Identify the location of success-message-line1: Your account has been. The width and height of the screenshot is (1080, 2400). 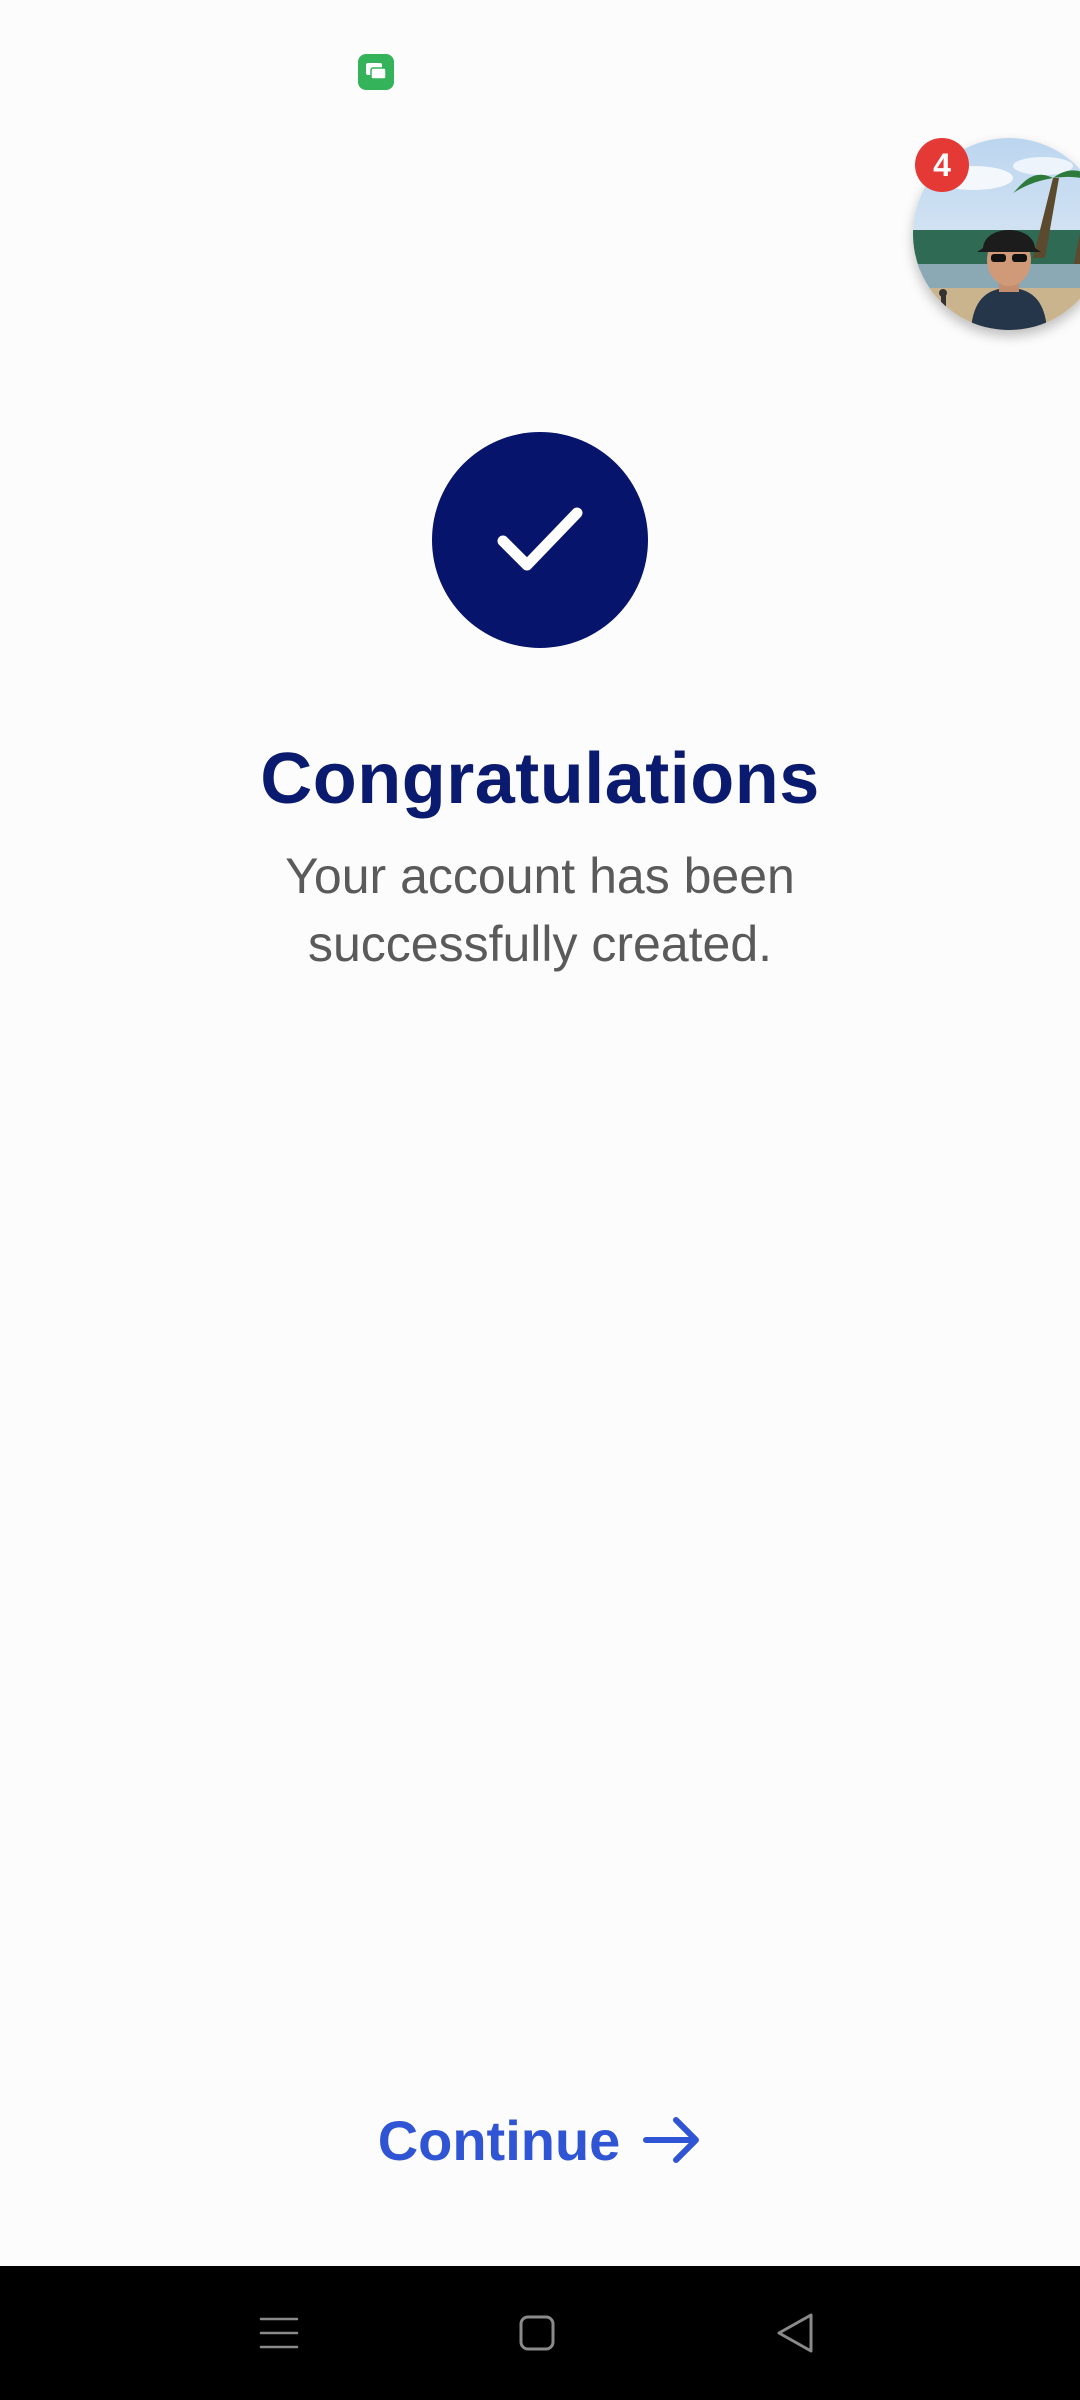
(540, 876).